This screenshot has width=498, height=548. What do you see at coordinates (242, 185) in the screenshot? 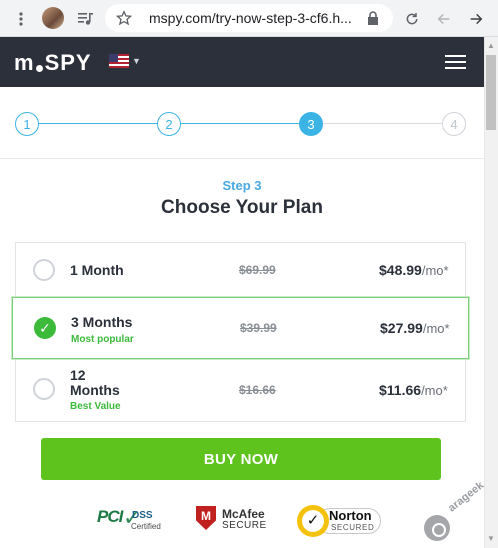
I see `step-label: Step 3` at bounding box center [242, 185].